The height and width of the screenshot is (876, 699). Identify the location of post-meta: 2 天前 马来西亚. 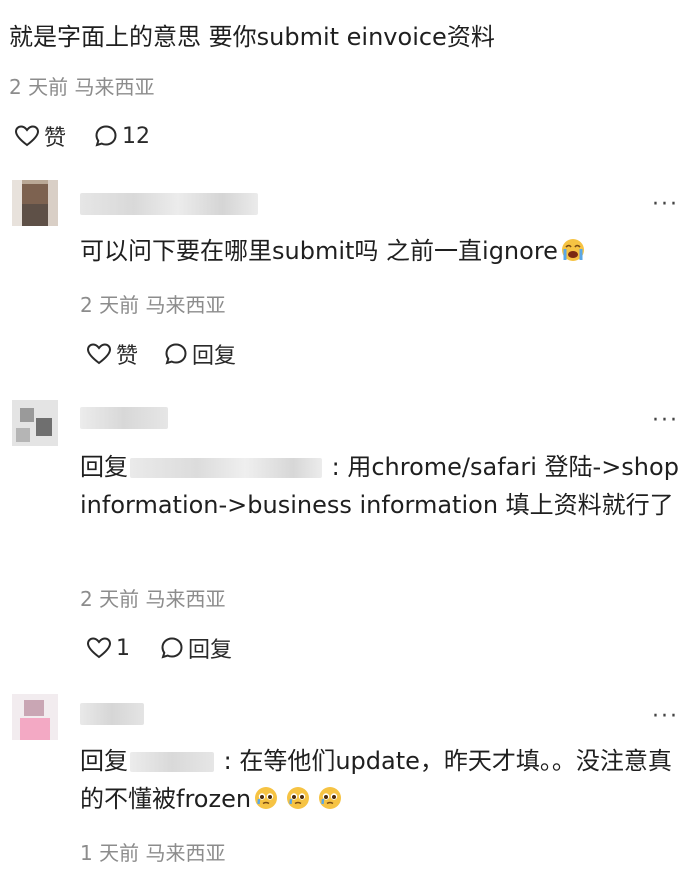
(82, 87).